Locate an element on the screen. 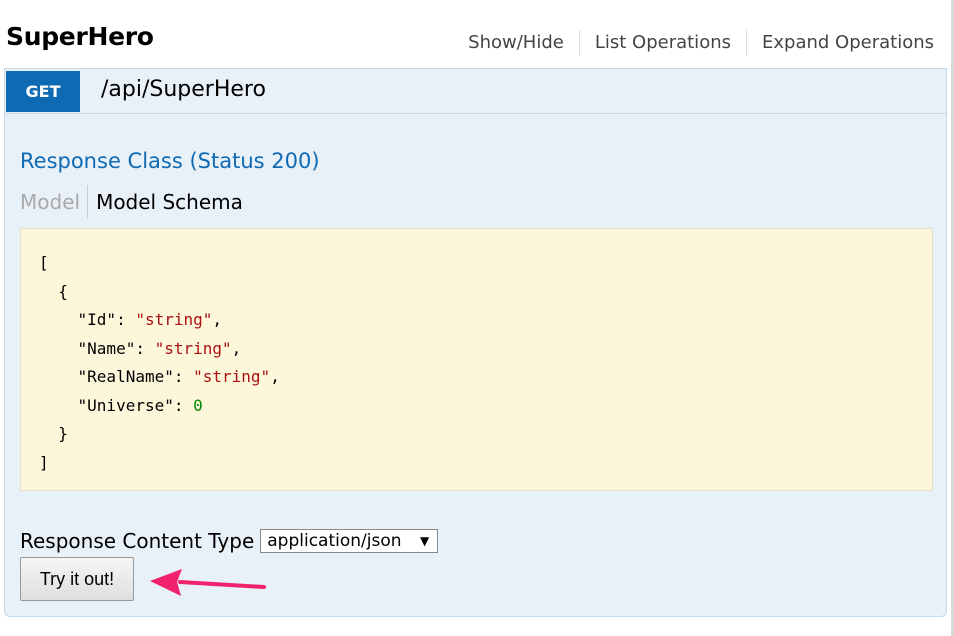 This screenshot has height=636, width=954. schema-line: "Id": "string", is located at coordinates (150, 319).